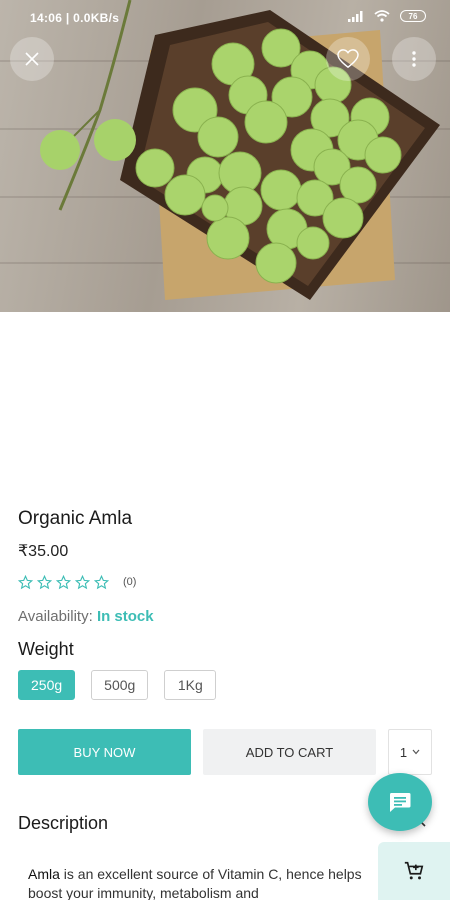 This screenshot has height=900, width=450. I want to click on cart-add-icon, so click(414, 870).